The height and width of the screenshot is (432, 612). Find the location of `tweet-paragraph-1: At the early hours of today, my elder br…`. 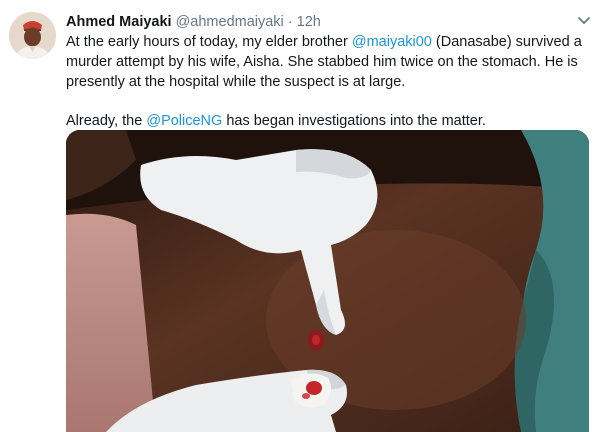

tweet-paragraph-1: At the early hours of today, my elder br… is located at coordinates (331, 62).